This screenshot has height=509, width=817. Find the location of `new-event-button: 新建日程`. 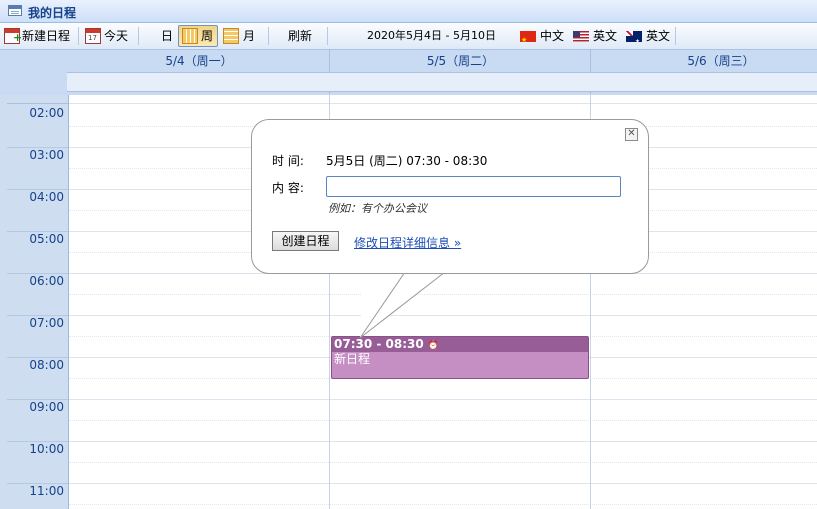

new-event-button: 新建日程 is located at coordinates (38, 36).